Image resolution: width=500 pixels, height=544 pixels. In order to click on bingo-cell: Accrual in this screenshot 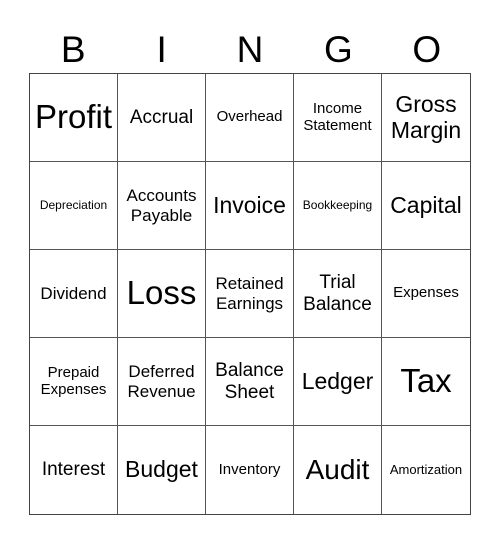, I will do `click(162, 118)`.